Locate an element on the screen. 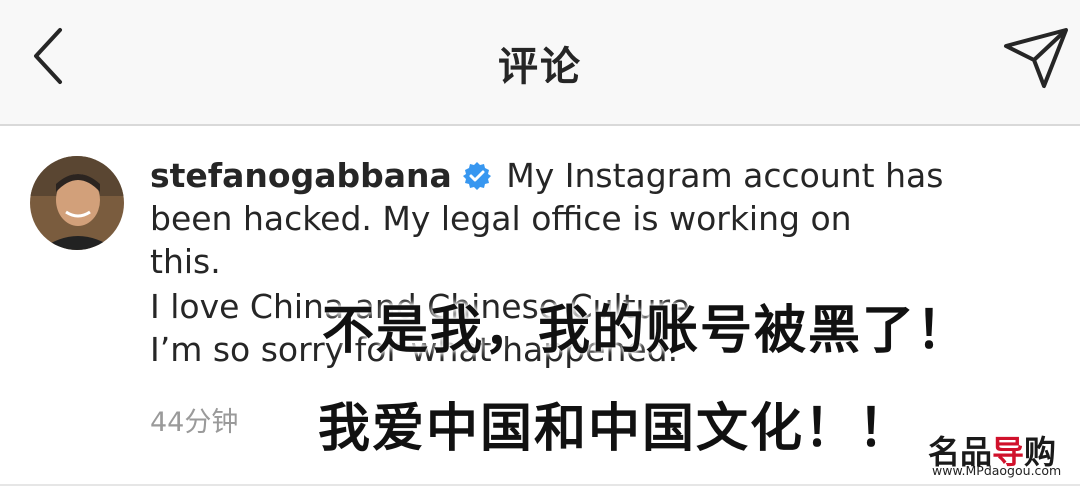 The width and height of the screenshot is (1080, 499). overlay-caption-1: 不是我，我的账号被黑了！ is located at coordinates (646, 330).